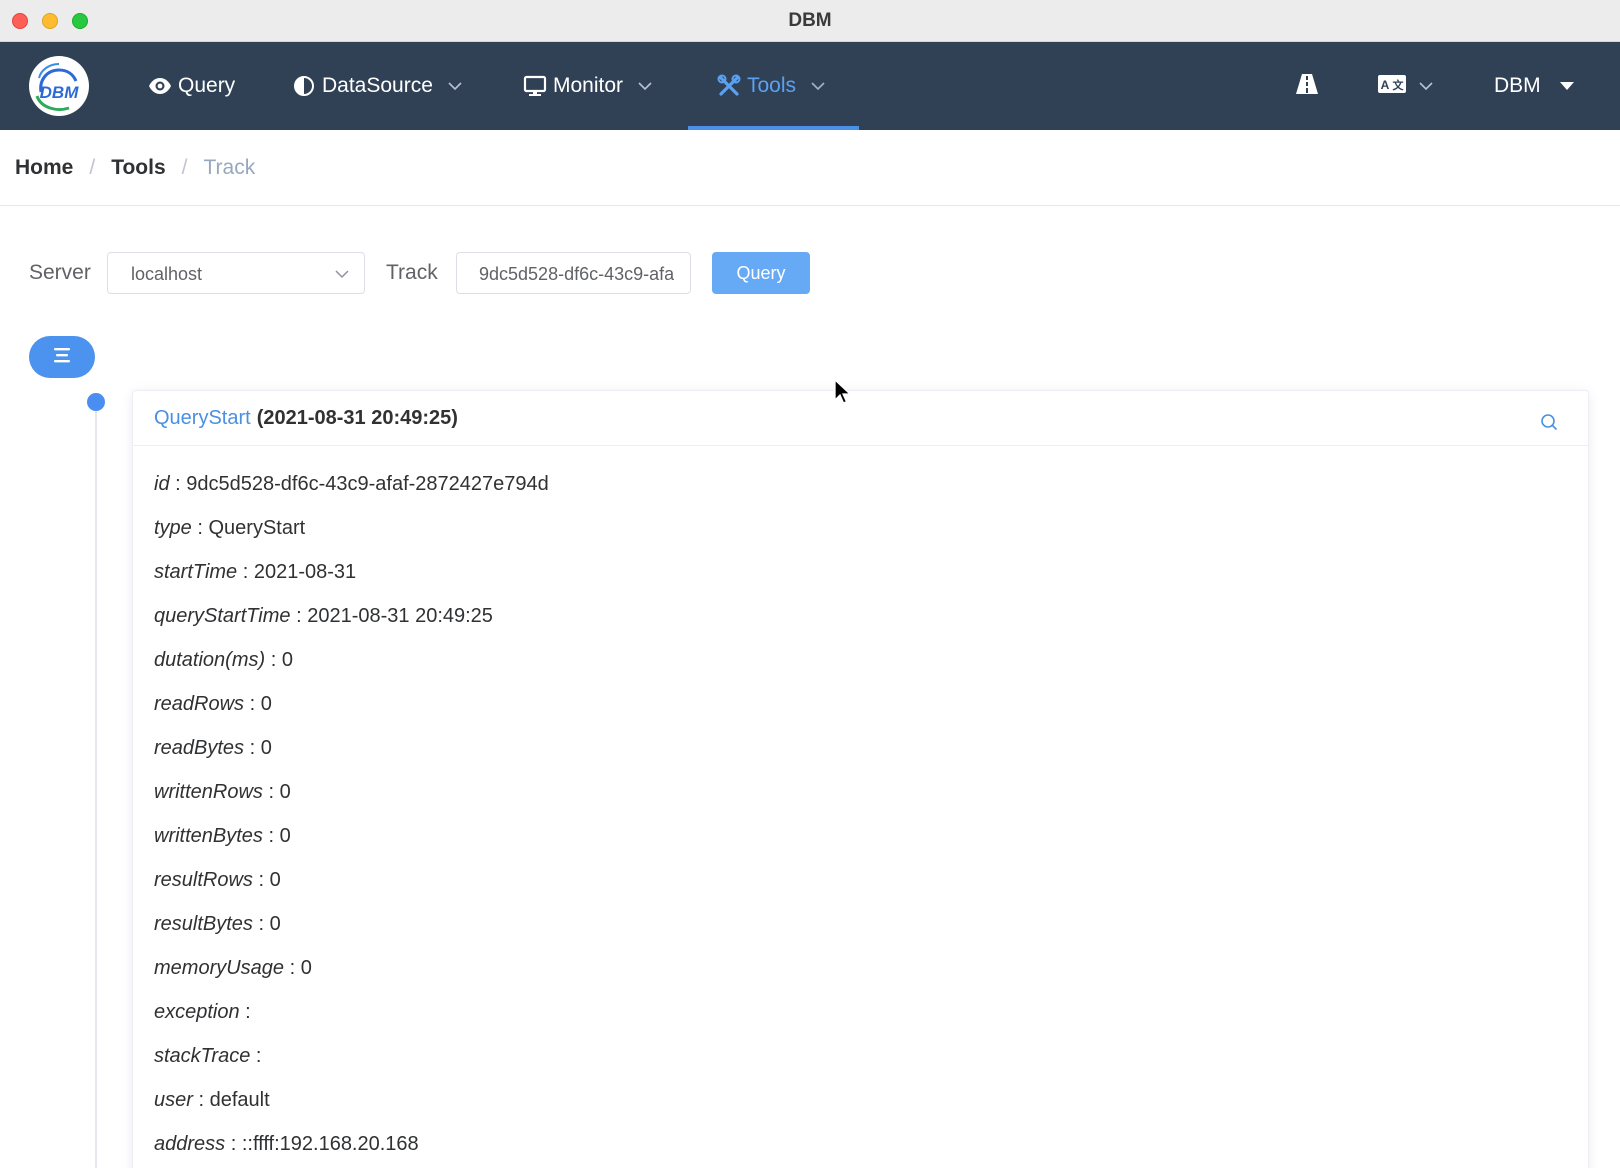 The height and width of the screenshot is (1168, 1620). What do you see at coordinates (223, 660) in the screenshot?
I see `field-duration: dutation(ms) : 0` at bounding box center [223, 660].